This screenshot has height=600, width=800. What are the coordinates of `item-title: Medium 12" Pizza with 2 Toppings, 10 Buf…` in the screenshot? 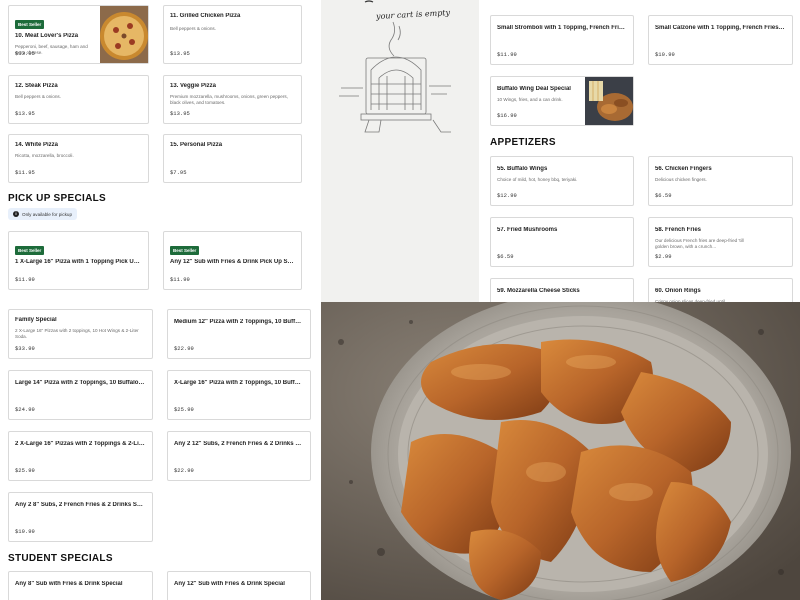 It's located at (239, 322).